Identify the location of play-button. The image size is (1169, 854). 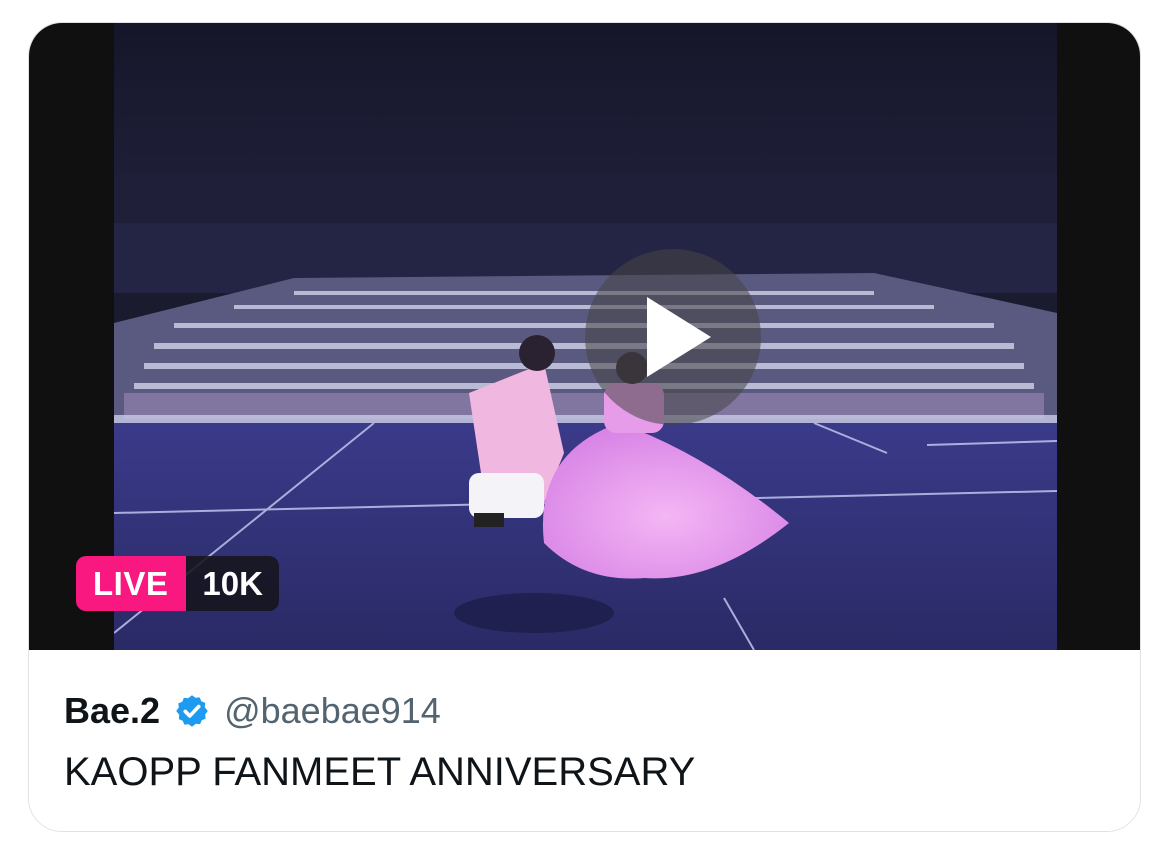
(673, 337).